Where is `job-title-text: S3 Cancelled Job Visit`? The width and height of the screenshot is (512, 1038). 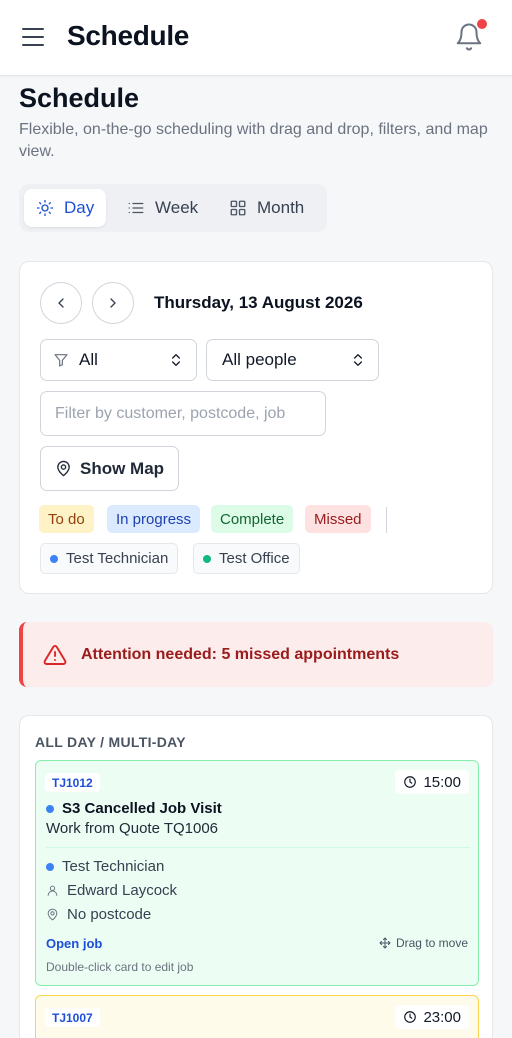
job-title-text: S3 Cancelled Job Visit is located at coordinates (142, 808).